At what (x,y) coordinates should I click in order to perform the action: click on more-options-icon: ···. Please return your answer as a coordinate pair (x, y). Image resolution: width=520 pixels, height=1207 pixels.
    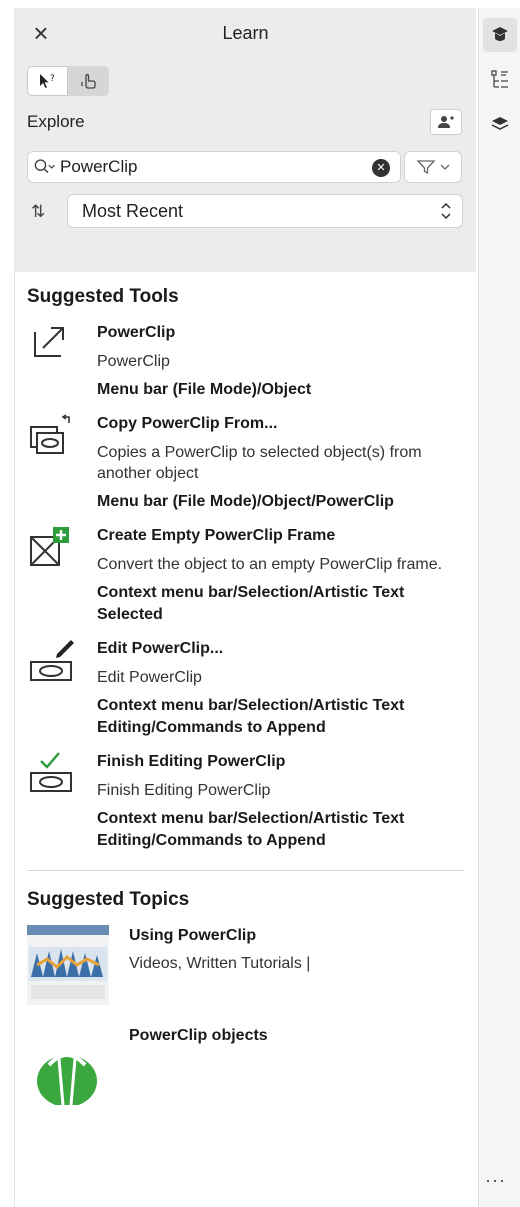
    Looking at the image, I should click on (495, 1180).